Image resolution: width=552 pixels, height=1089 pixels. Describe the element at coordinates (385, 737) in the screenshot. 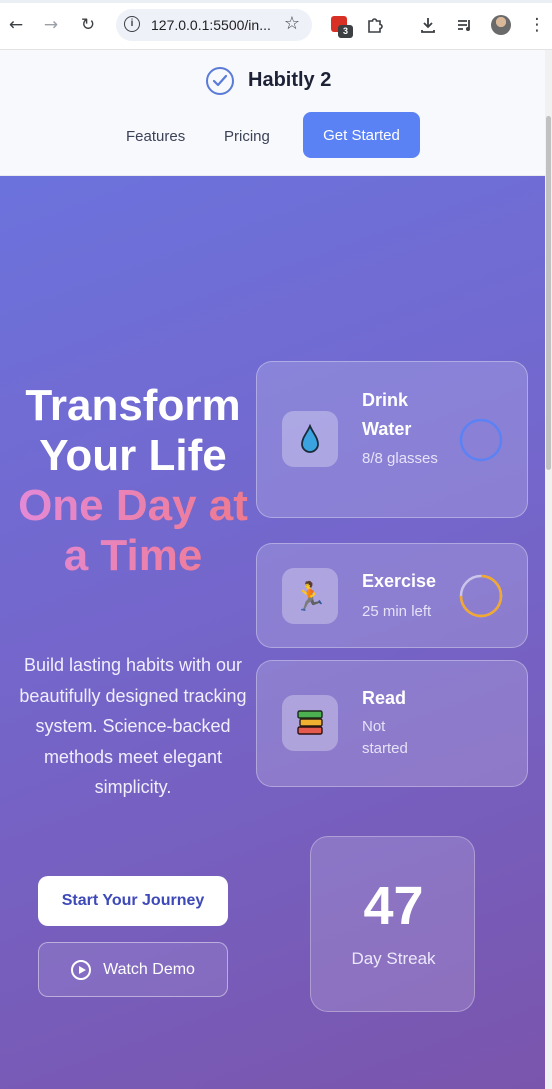

I see `habit-status: Not started` at that location.